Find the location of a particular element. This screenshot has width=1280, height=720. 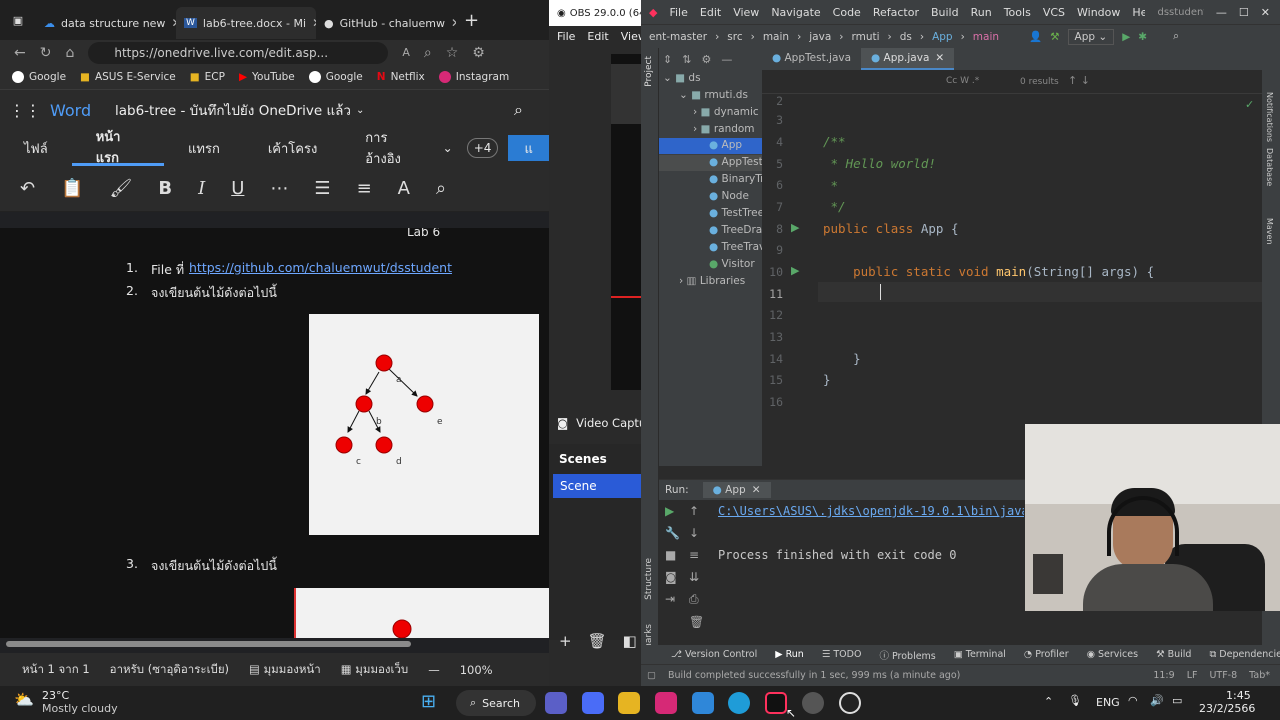

sort-icon: ⇅ is located at coordinates (686, 59).